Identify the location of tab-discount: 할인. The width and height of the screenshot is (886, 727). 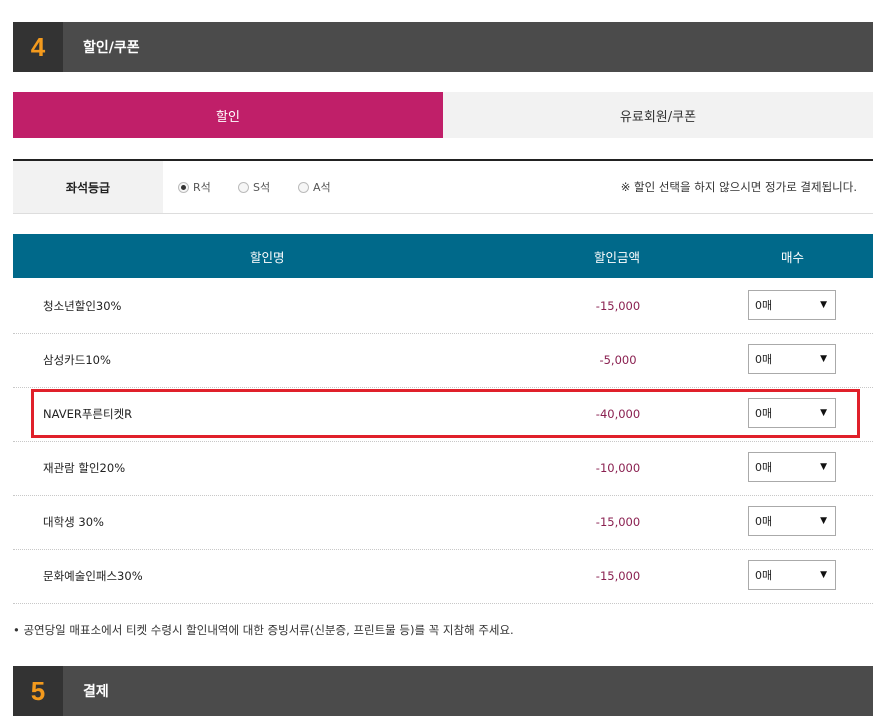
(228, 115).